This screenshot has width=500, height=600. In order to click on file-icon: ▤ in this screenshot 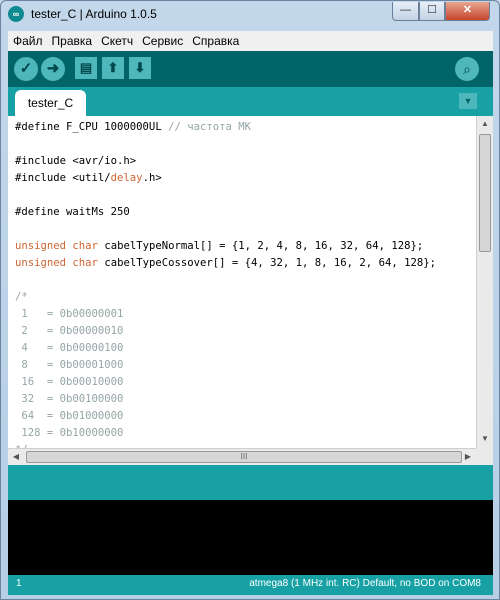, I will do `click(86, 67)`.